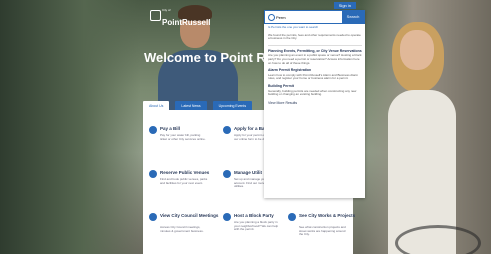 Image resolution: width=491 pixels, height=254 pixels. What do you see at coordinates (155, 15) in the screenshot?
I see `logo-mark-icon` at bounding box center [155, 15].